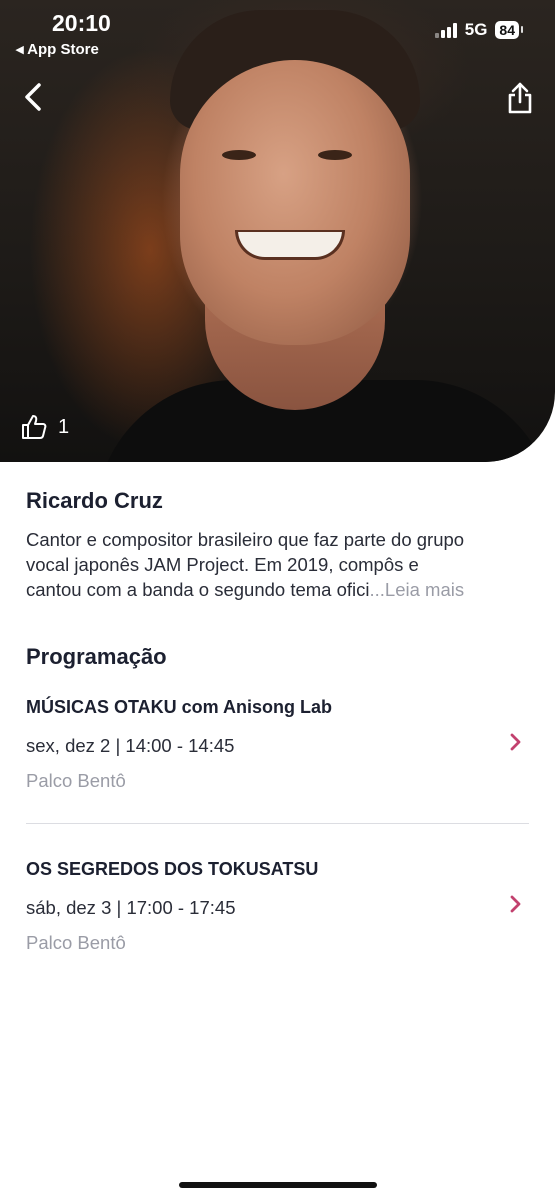 Image resolution: width=555 pixels, height=1200 pixels. What do you see at coordinates (278, 1185) in the screenshot?
I see `home-indicator` at bounding box center [278, 1185].